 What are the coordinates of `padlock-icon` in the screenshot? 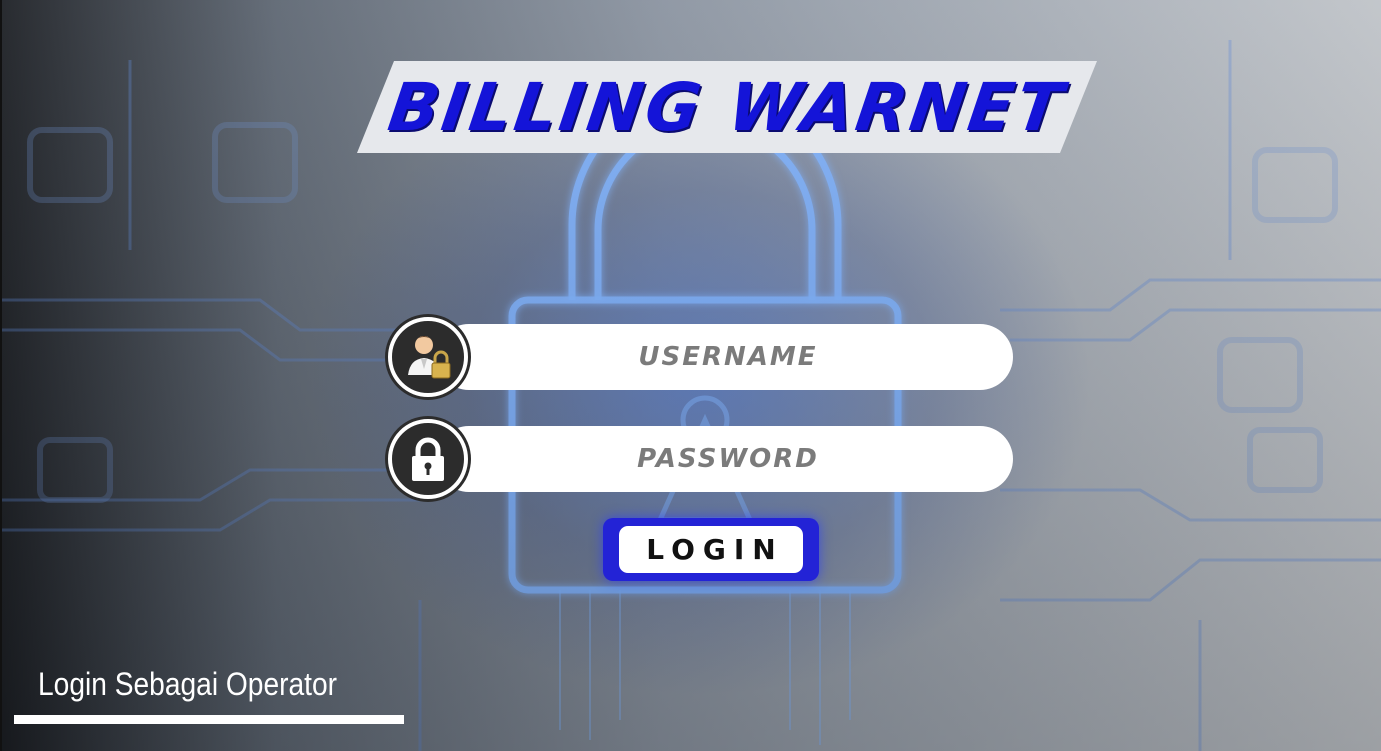 It's located at (428, 459).